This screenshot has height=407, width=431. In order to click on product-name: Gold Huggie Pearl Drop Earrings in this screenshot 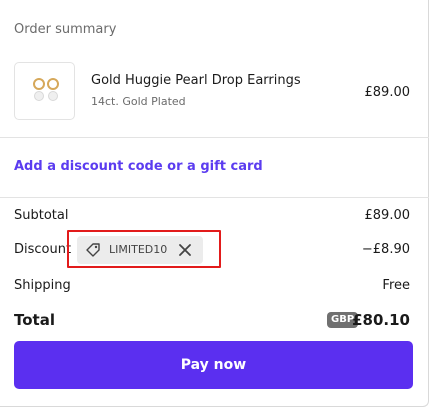, I will do `click(196, 80)`.